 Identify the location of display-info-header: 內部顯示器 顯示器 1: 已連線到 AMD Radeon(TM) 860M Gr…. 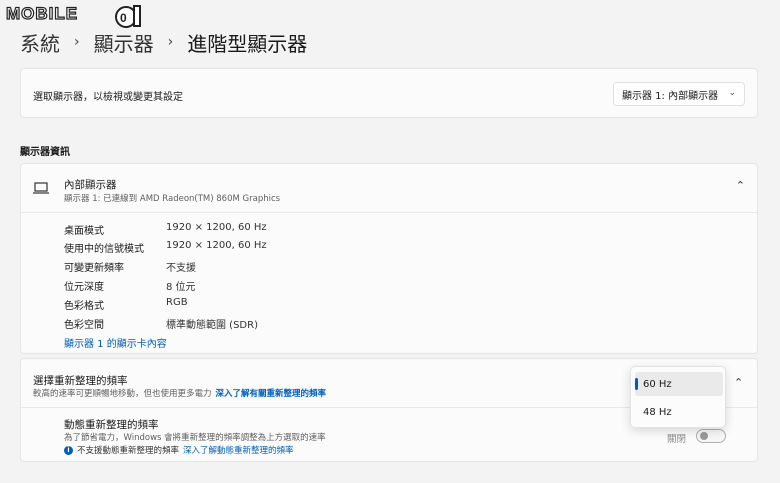
(389, 188).